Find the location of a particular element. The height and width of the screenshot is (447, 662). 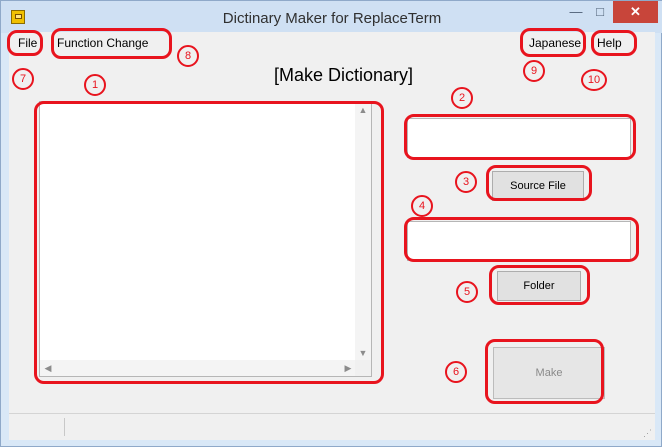

annotation-box-make is located at coordinates (544, 371).